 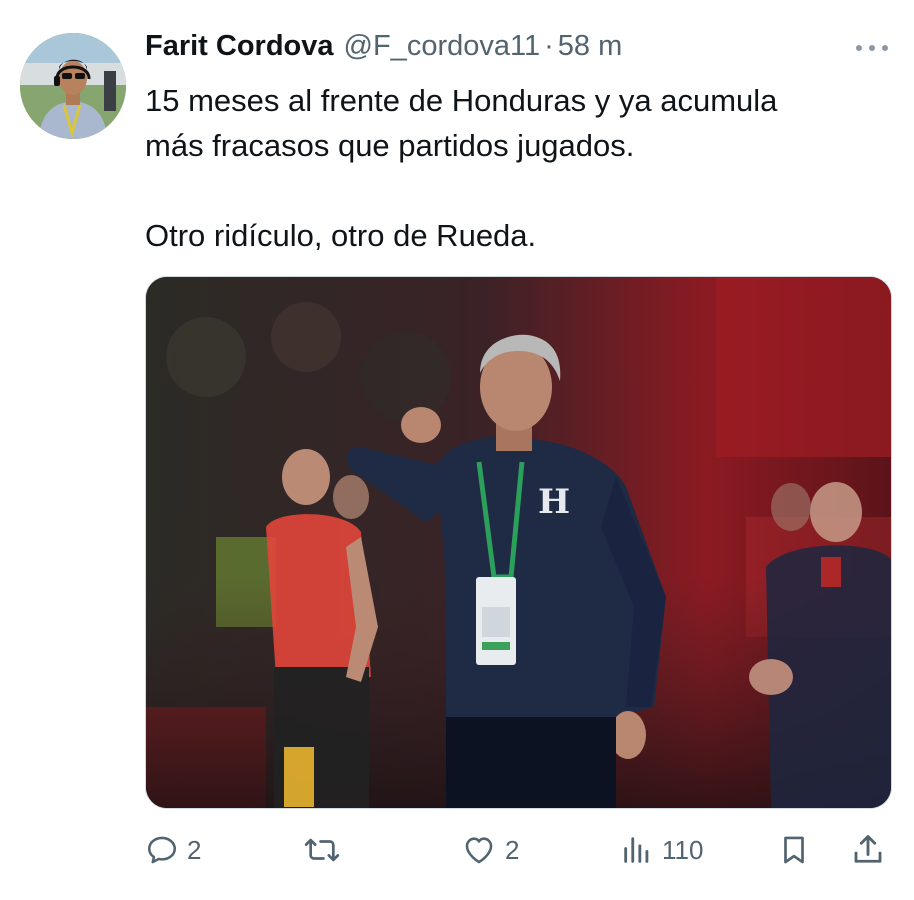 What do you see at coordinates (636, 850) in the screenshot?
I see `views-icon` at bounding box center [636, 850].